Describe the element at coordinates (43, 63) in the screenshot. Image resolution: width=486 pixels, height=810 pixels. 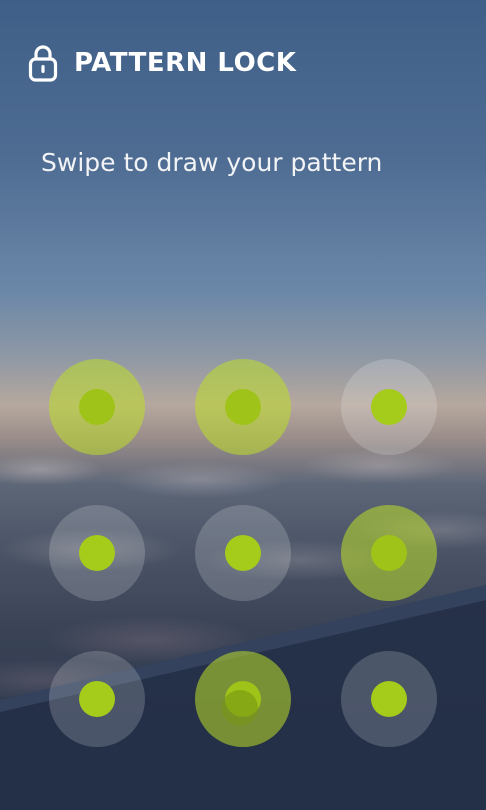
I see `lock-icon` at that location.